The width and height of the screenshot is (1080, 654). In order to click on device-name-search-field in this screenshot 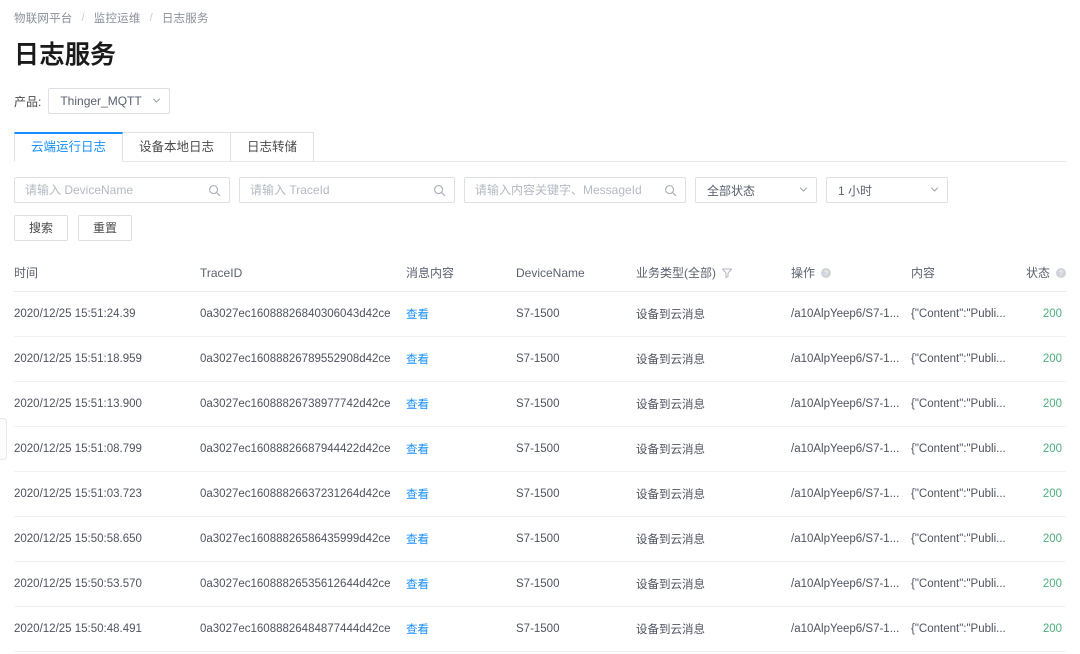, I will do `click(122, 190)`.